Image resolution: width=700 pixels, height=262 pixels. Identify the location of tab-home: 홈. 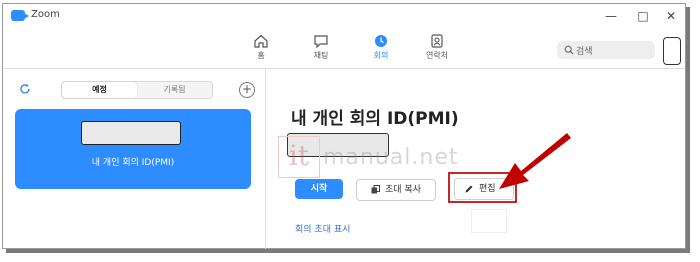
(261, 47).